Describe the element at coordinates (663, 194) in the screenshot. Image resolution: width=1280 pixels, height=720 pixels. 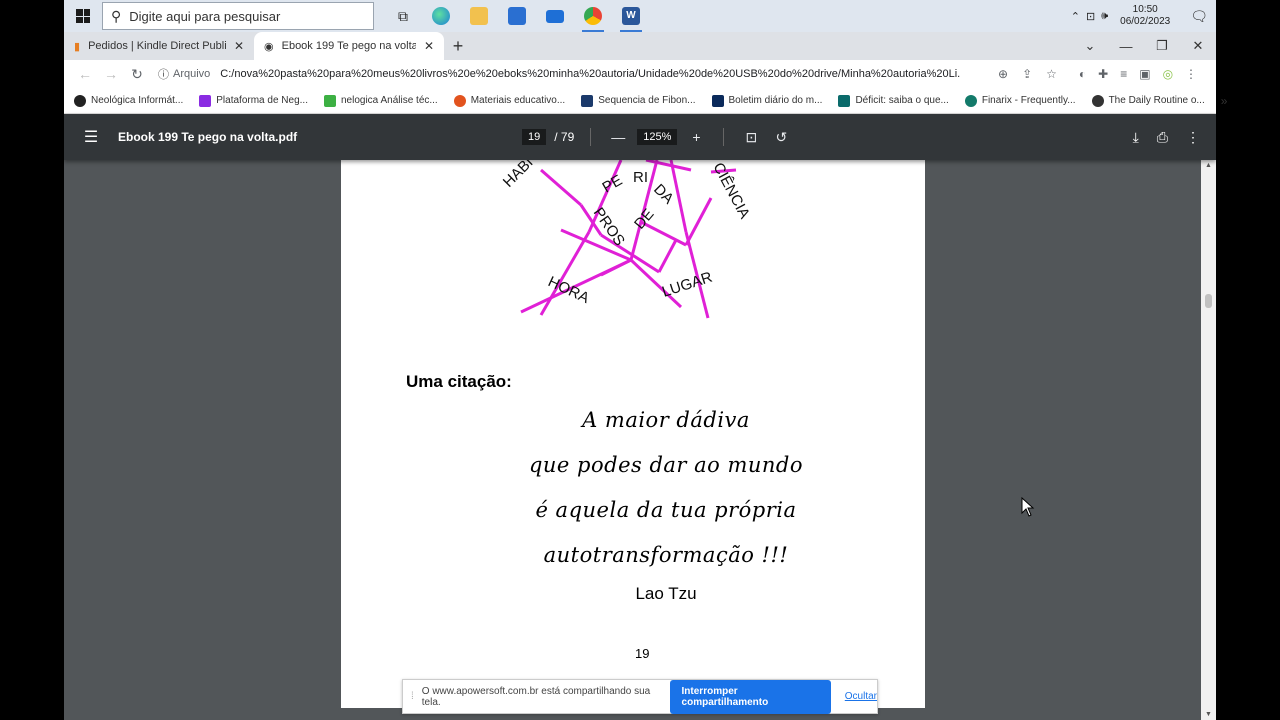
I see `star-word: DA` at that location.